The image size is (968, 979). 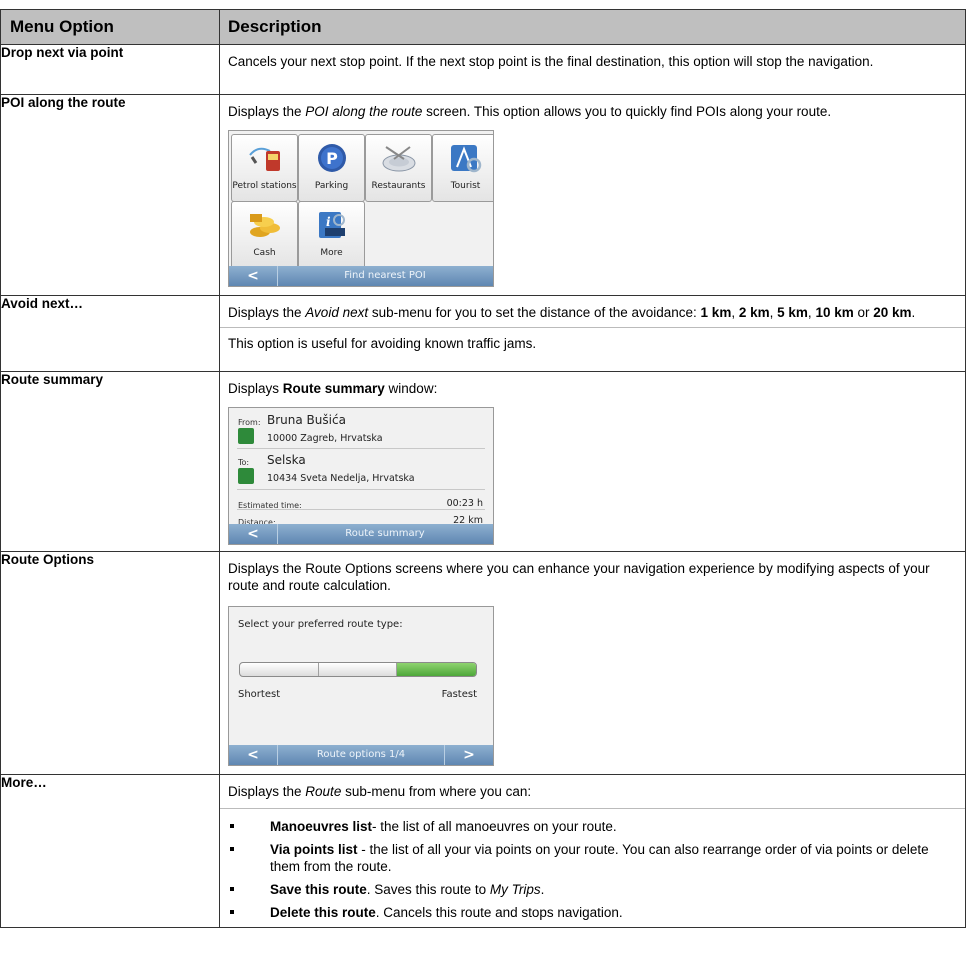 I want to click on description-text: Displays Route summary window:, so click(x=333, y=388).